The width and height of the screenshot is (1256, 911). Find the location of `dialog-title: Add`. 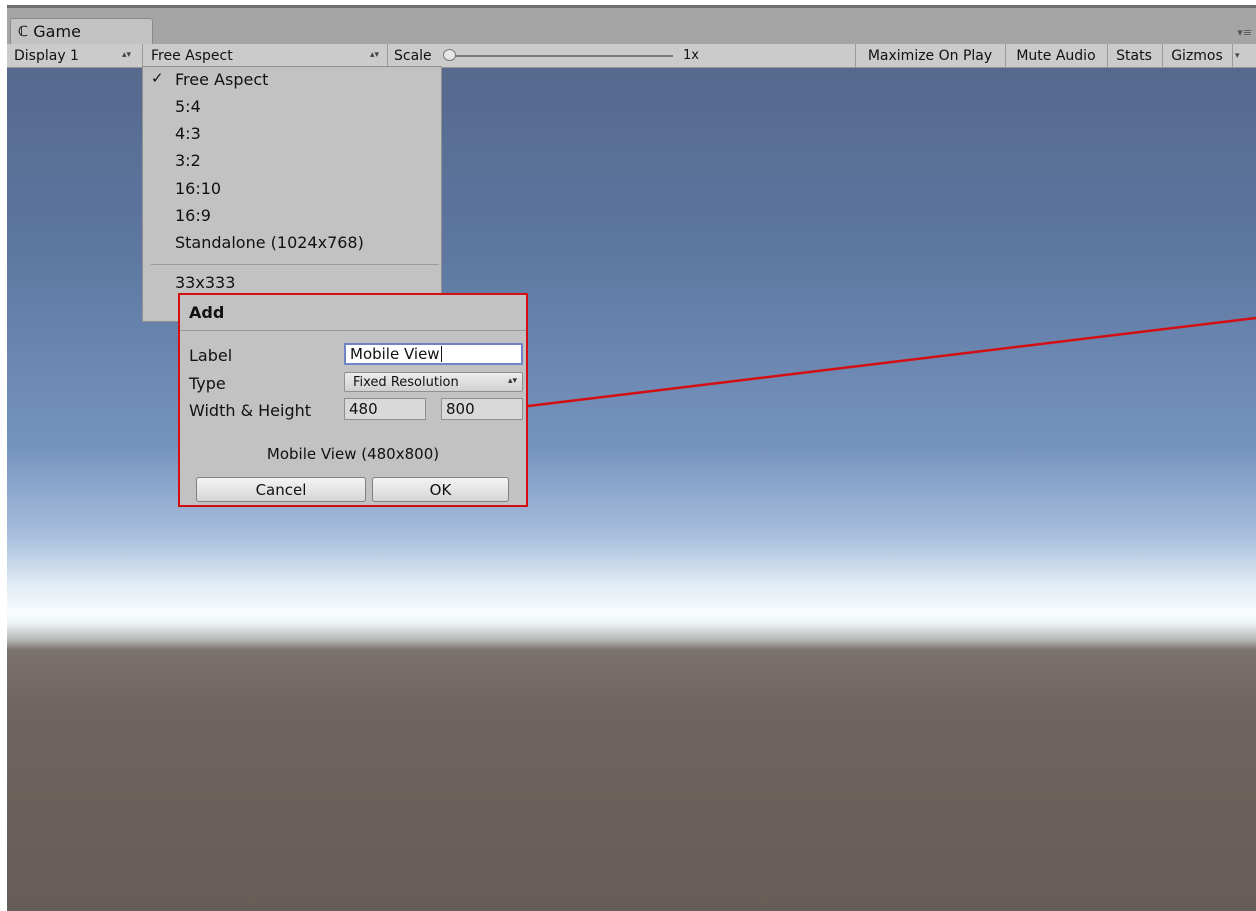

dialog-title: Add is located at coordinates (207, 312).